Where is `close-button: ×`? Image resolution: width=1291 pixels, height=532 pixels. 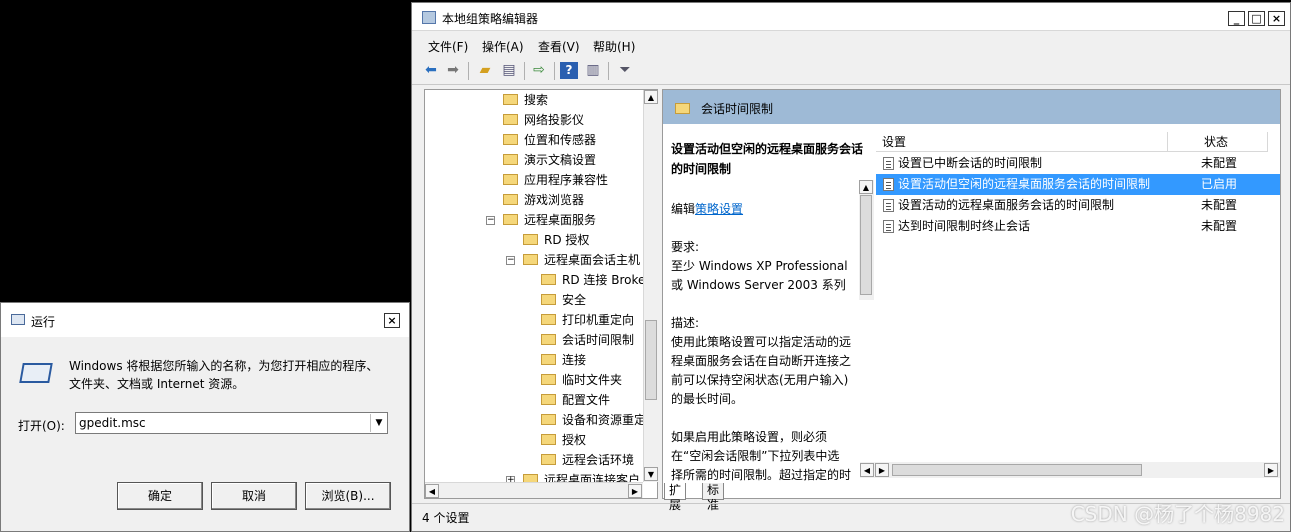
close-button: × is located at coordinates (1276, 18).